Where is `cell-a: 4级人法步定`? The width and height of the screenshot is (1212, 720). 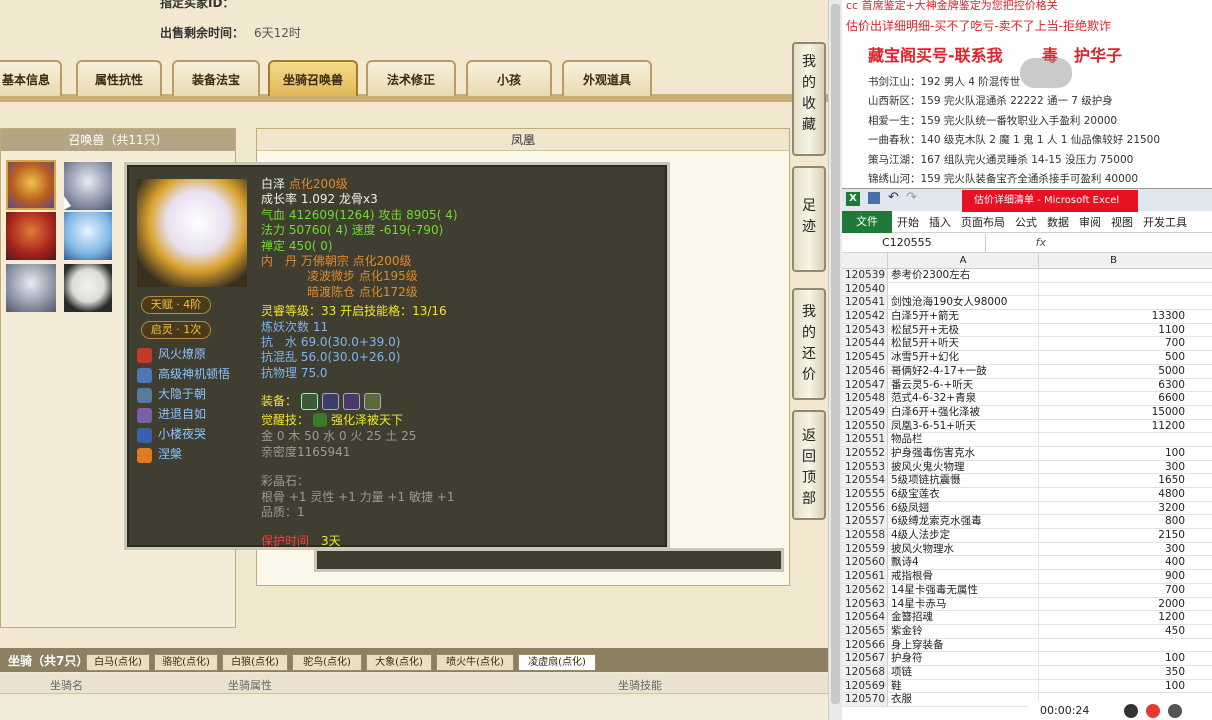 cell-a: 4级人法步定 is located at coordinates (963, 535).